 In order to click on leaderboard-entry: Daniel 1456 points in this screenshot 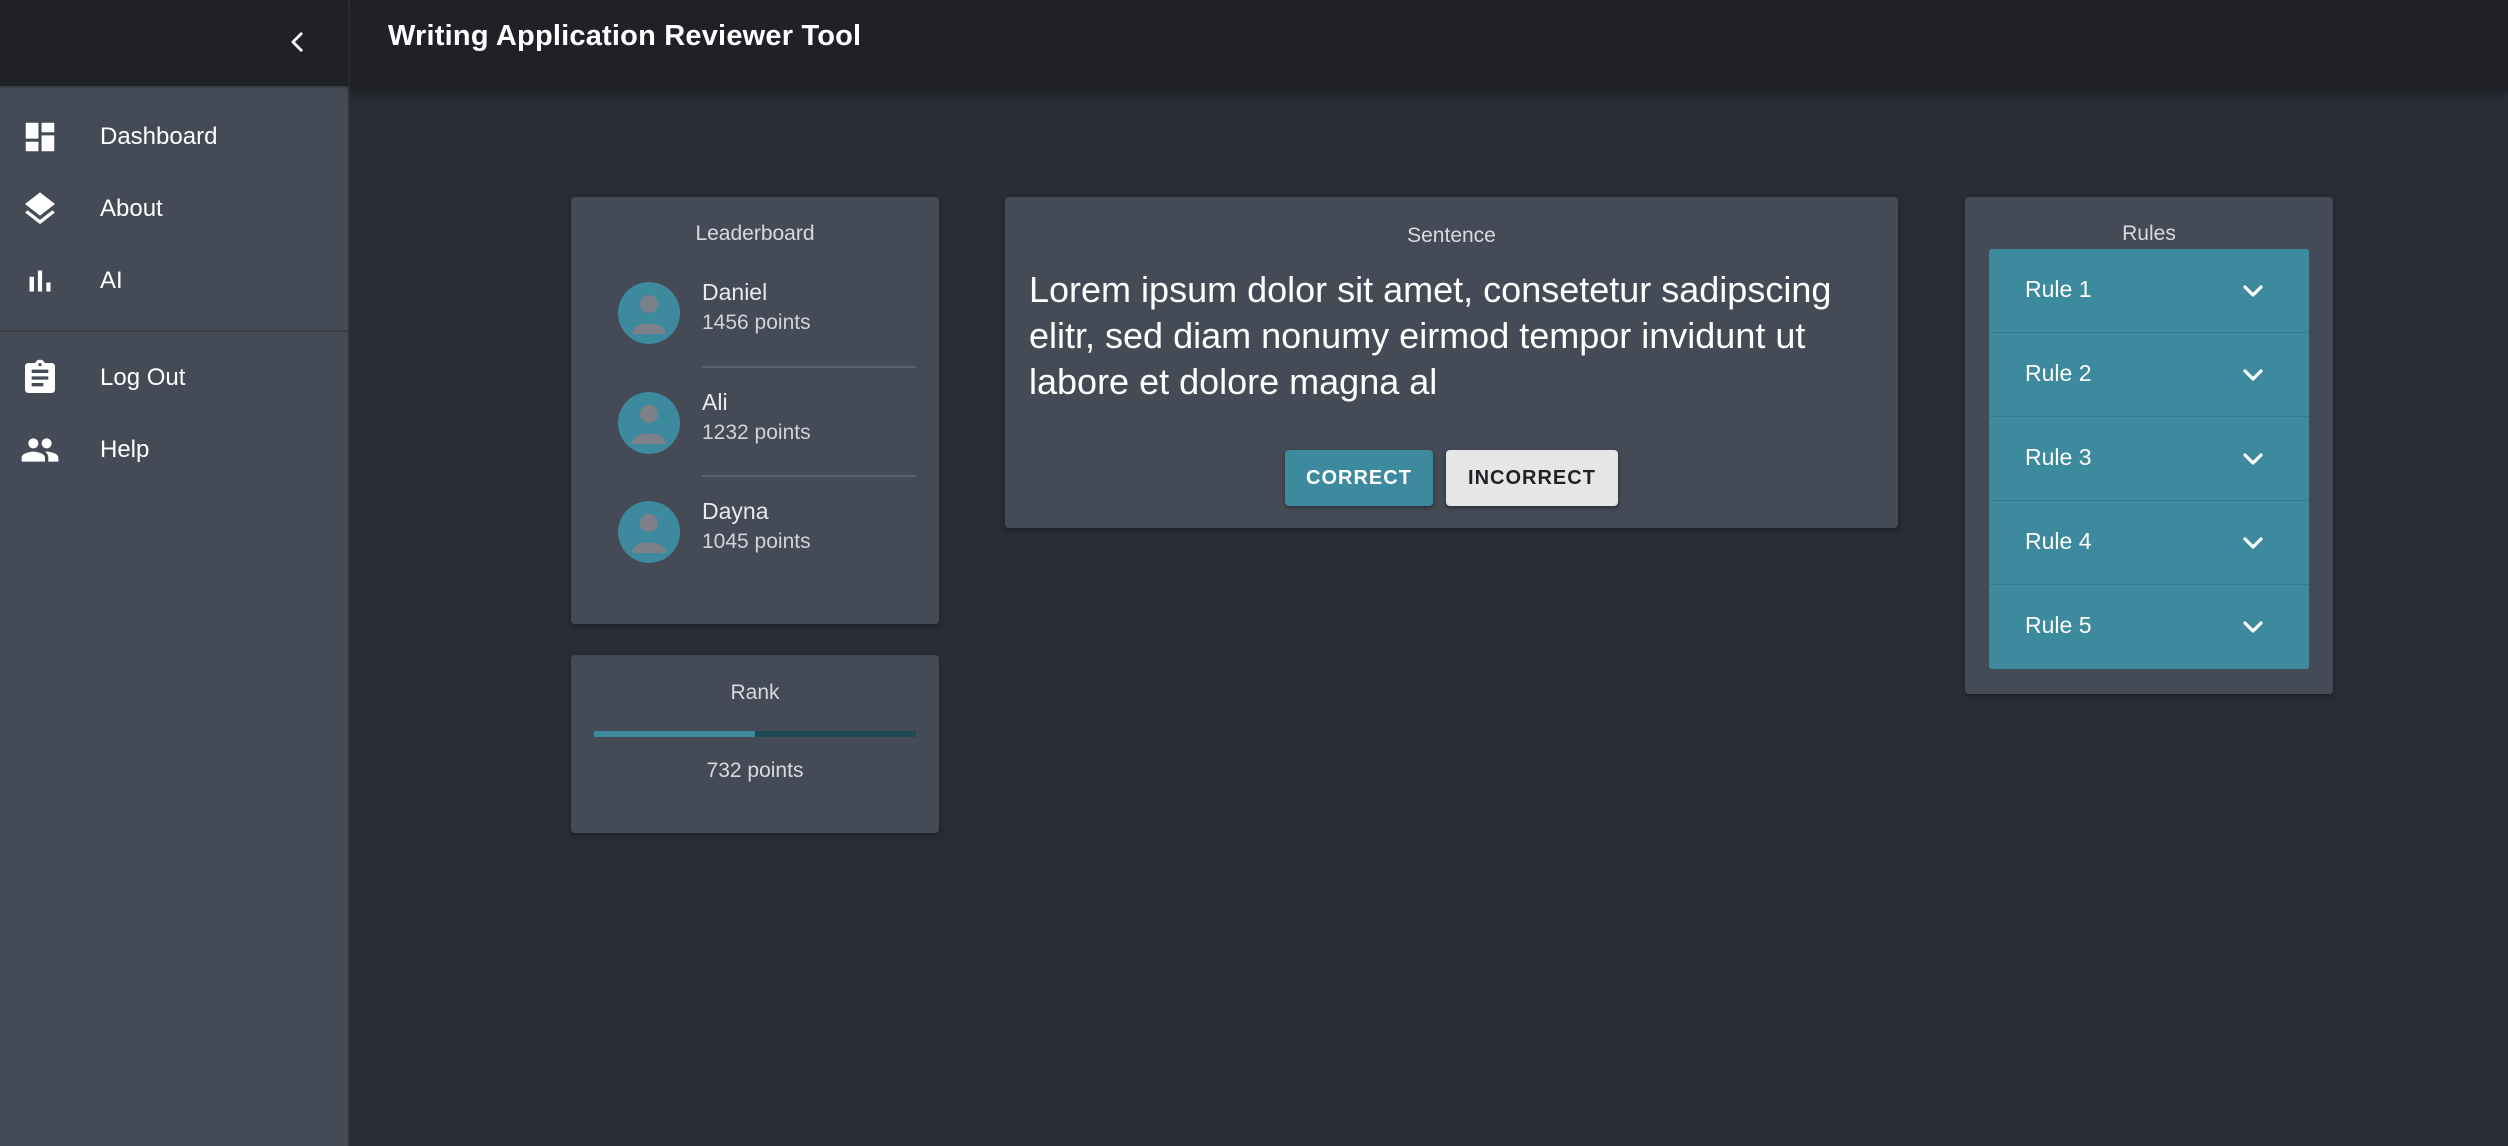, I will do `click(755, 334)`.